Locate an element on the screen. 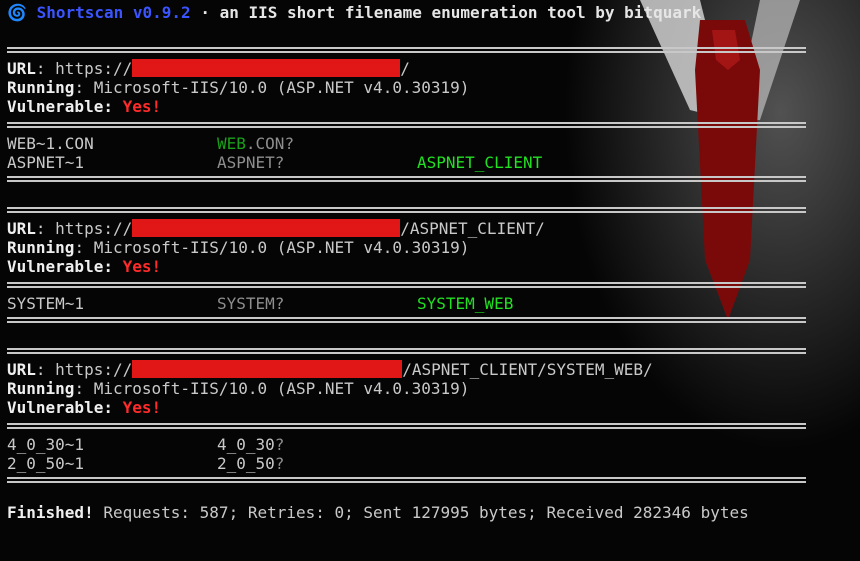 The image size is (860, 561). result-row: ASPNET~1 ASPNET? ASPNET_CLIENT is located at coordinates (275, 162).